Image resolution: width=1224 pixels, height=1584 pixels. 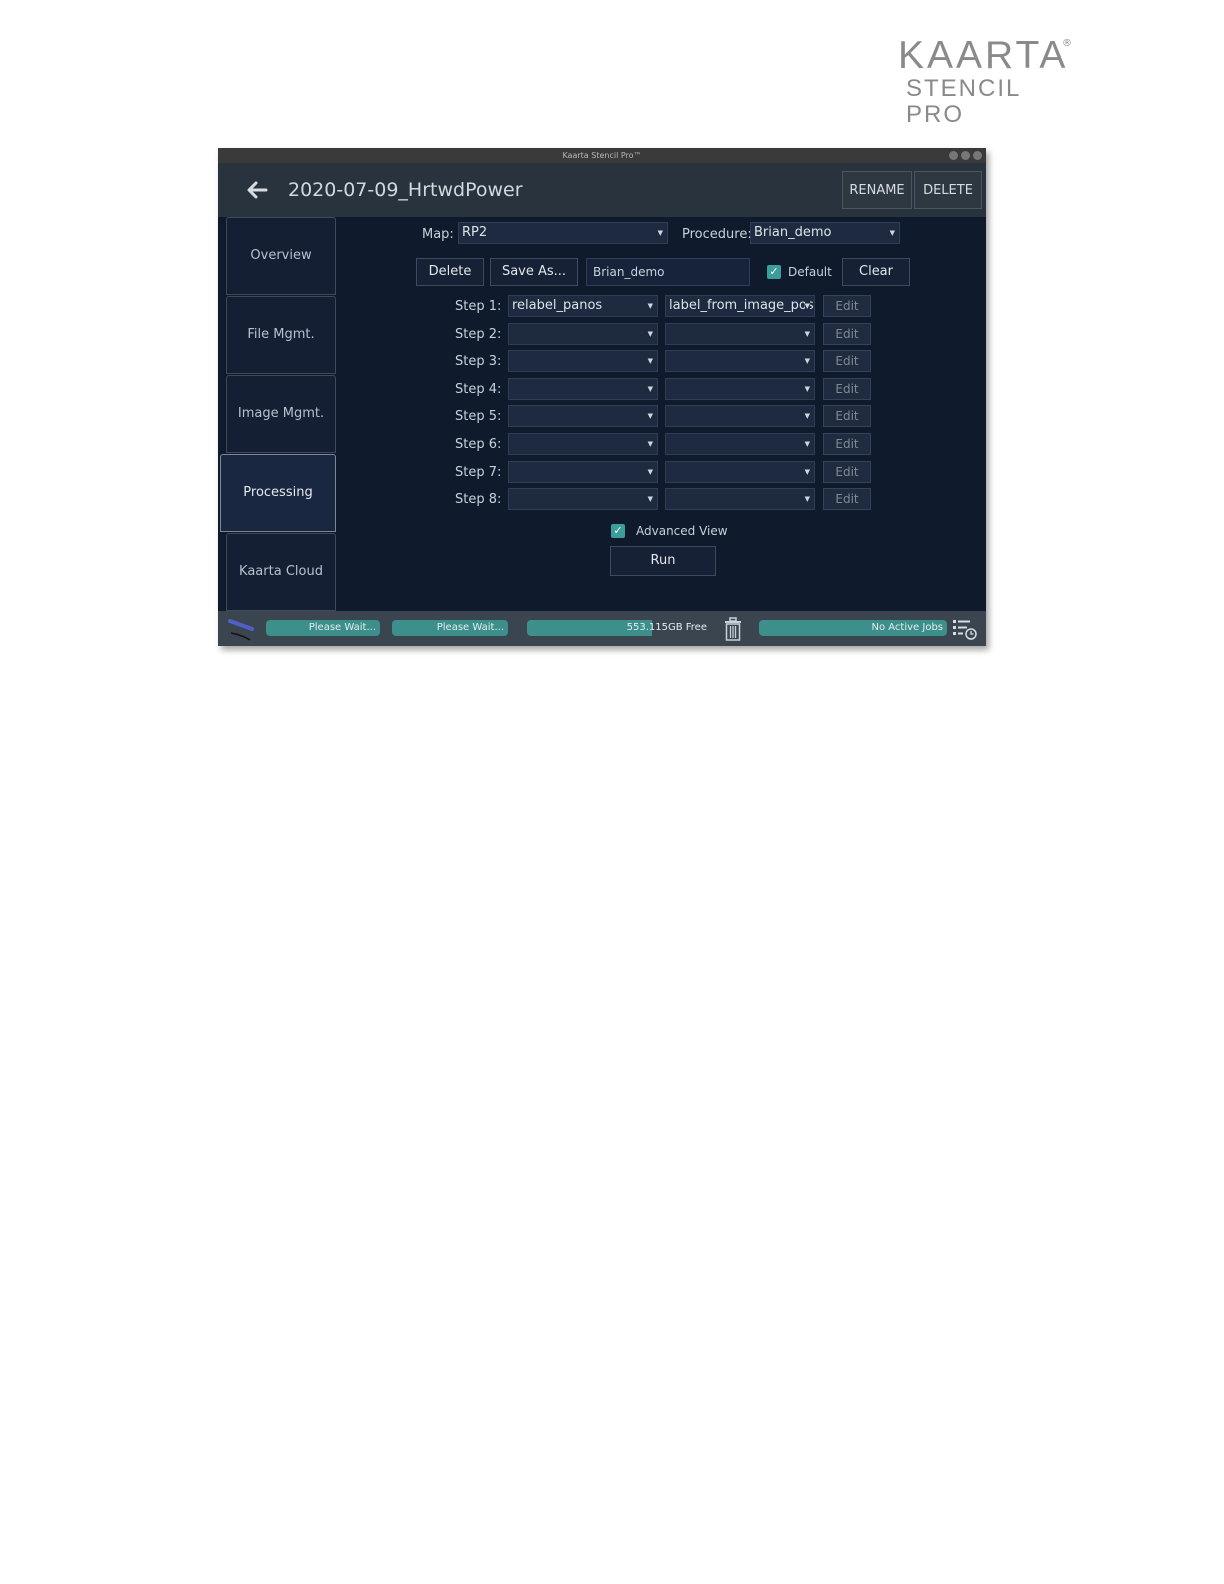 What do you see at coordinates (876, 272) in the screenshot?
I see `clear-button: Clear` at bounding box center [876, 272].